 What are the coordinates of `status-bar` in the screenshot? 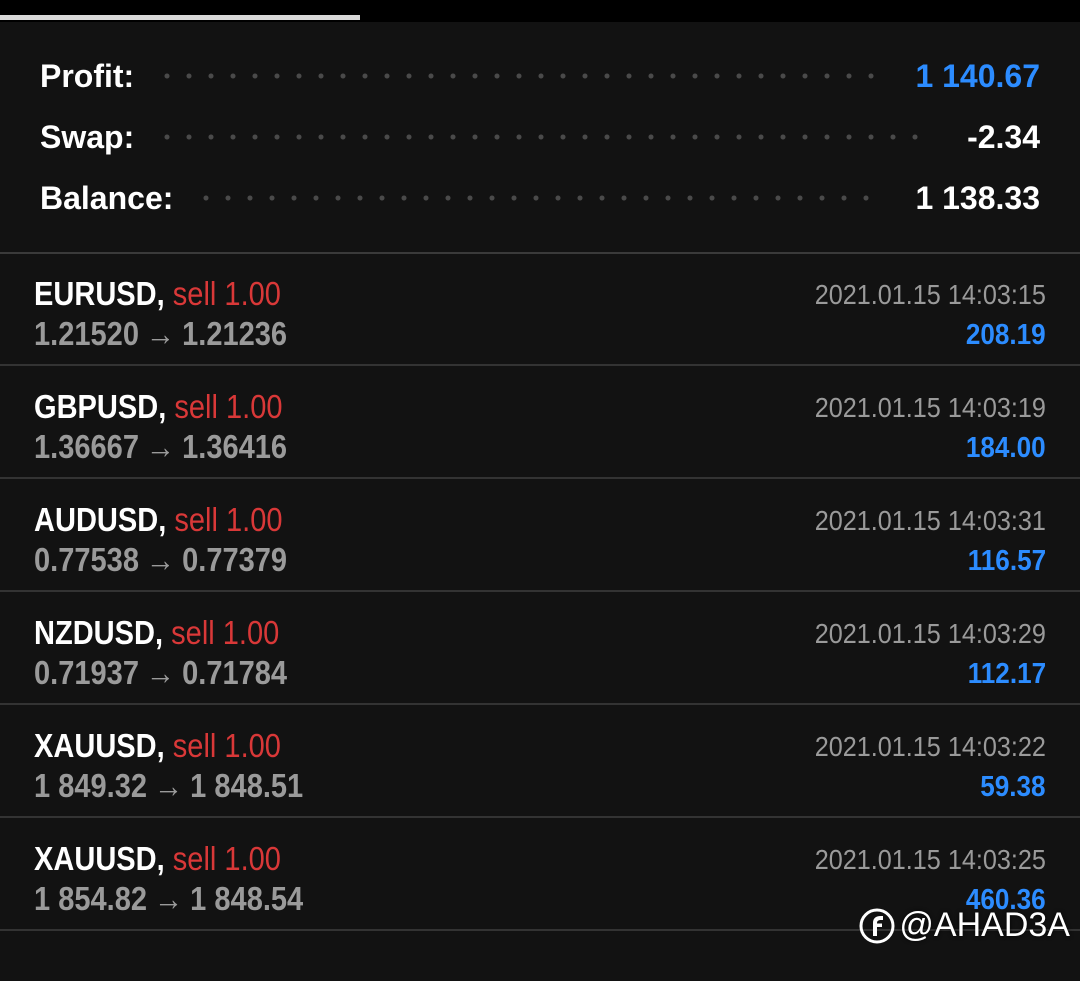 It's located at (540, 11).